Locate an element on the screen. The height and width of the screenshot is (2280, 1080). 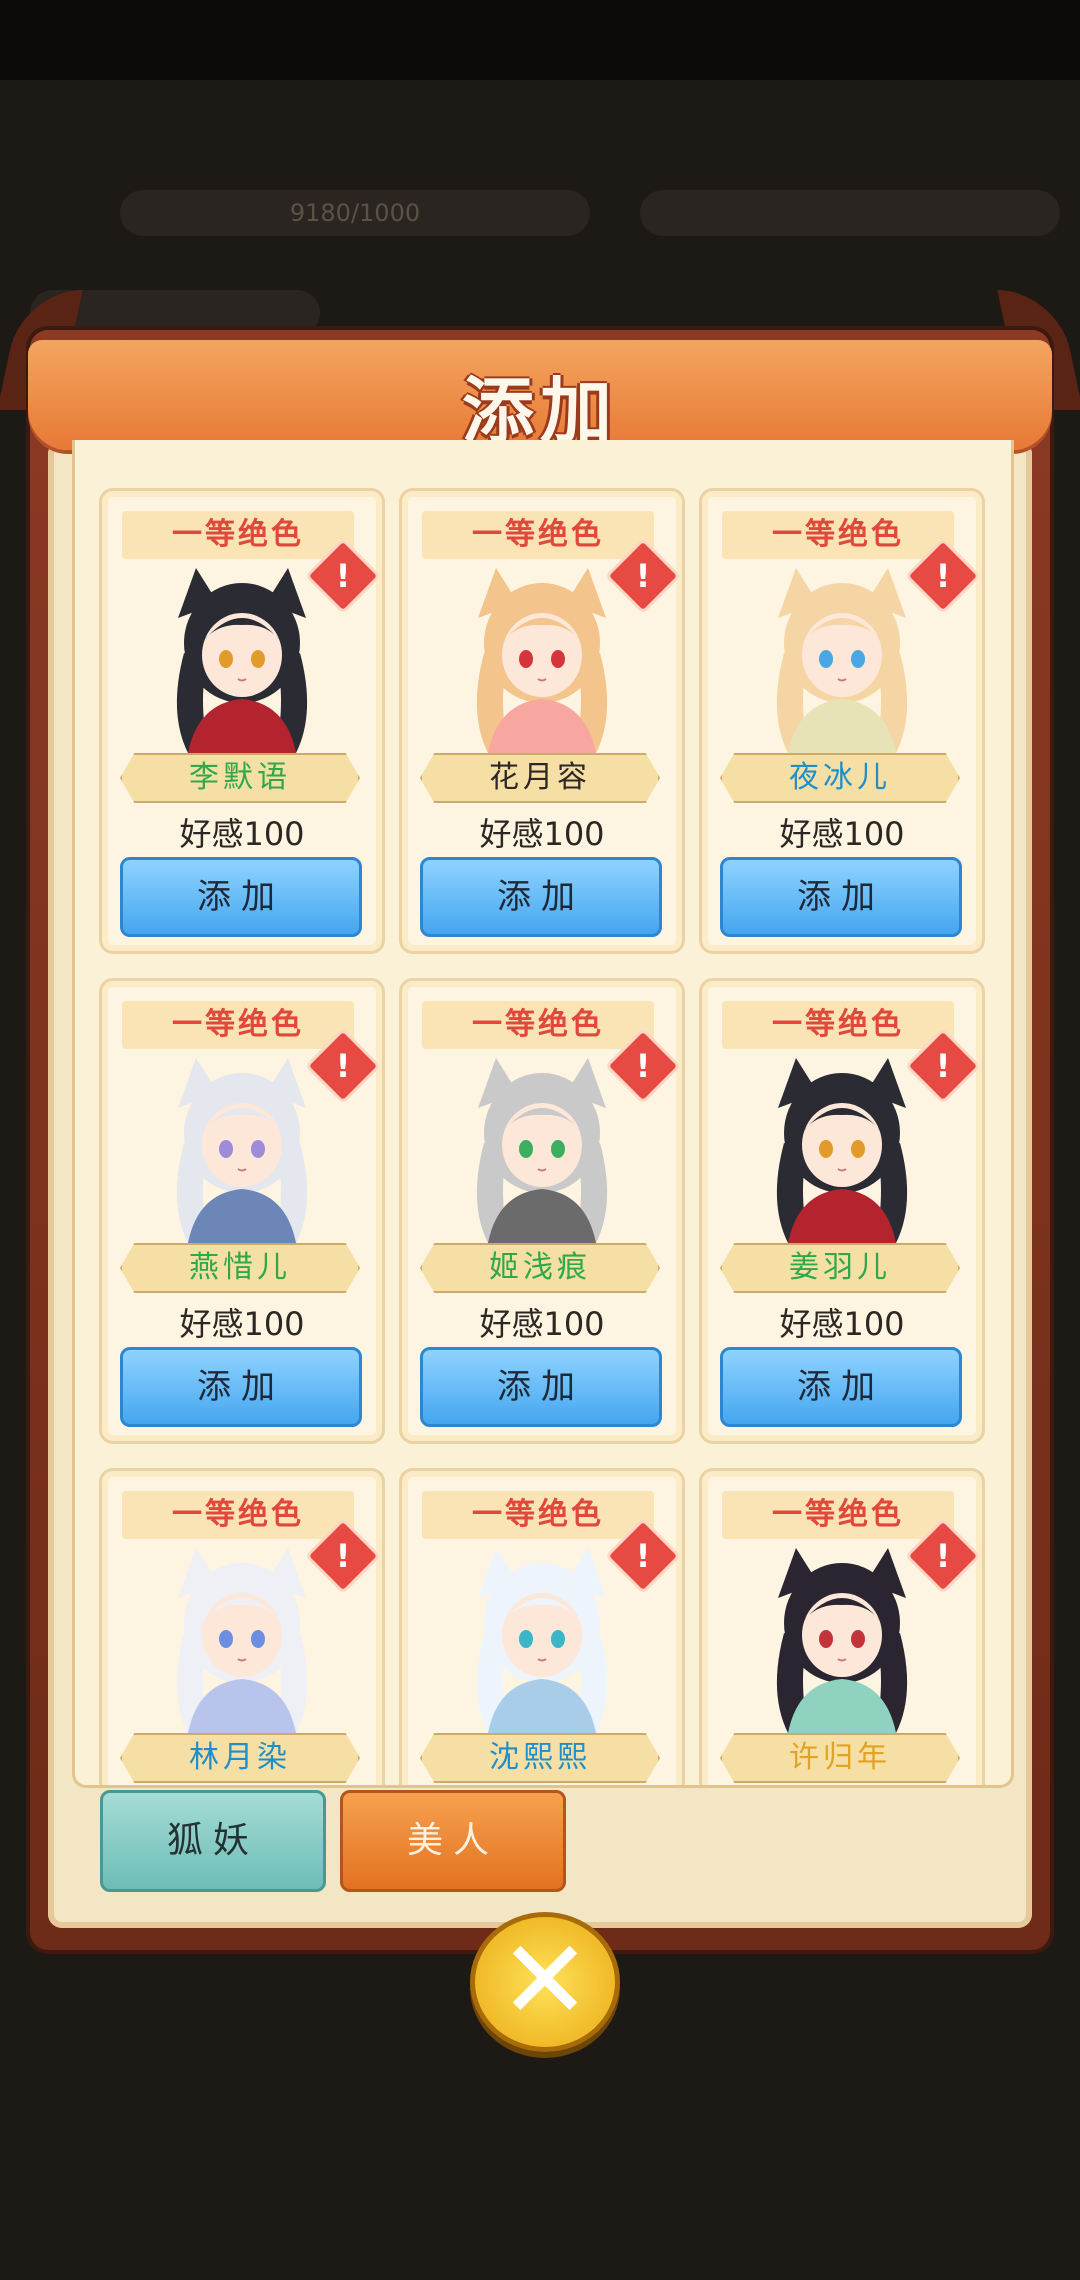
girl-card: 一等绝色! 姬浅痕 好感100 添加 is located at coordinates (542, 1211).